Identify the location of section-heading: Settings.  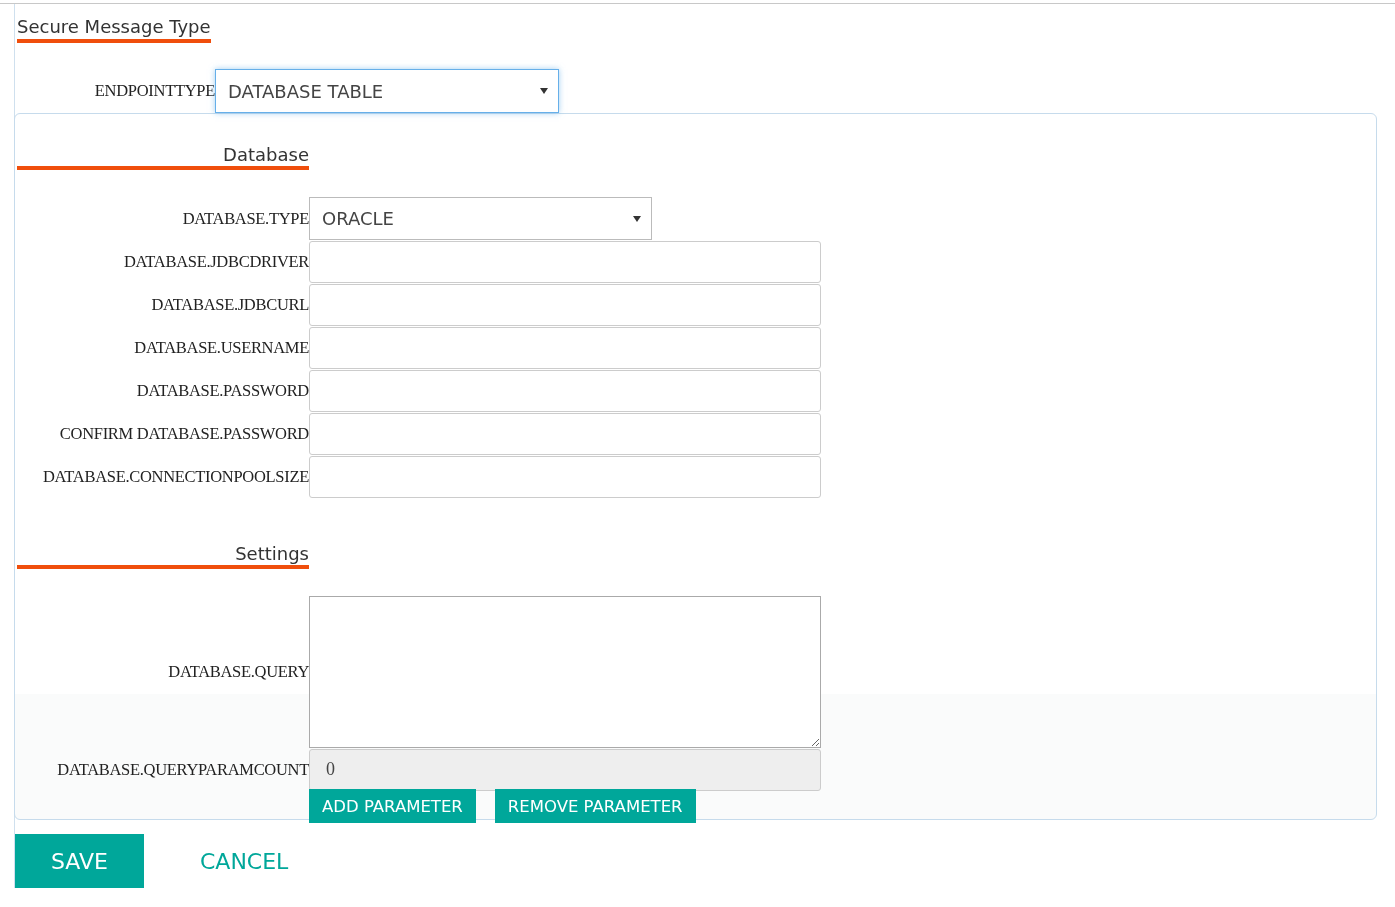
(163, 556).